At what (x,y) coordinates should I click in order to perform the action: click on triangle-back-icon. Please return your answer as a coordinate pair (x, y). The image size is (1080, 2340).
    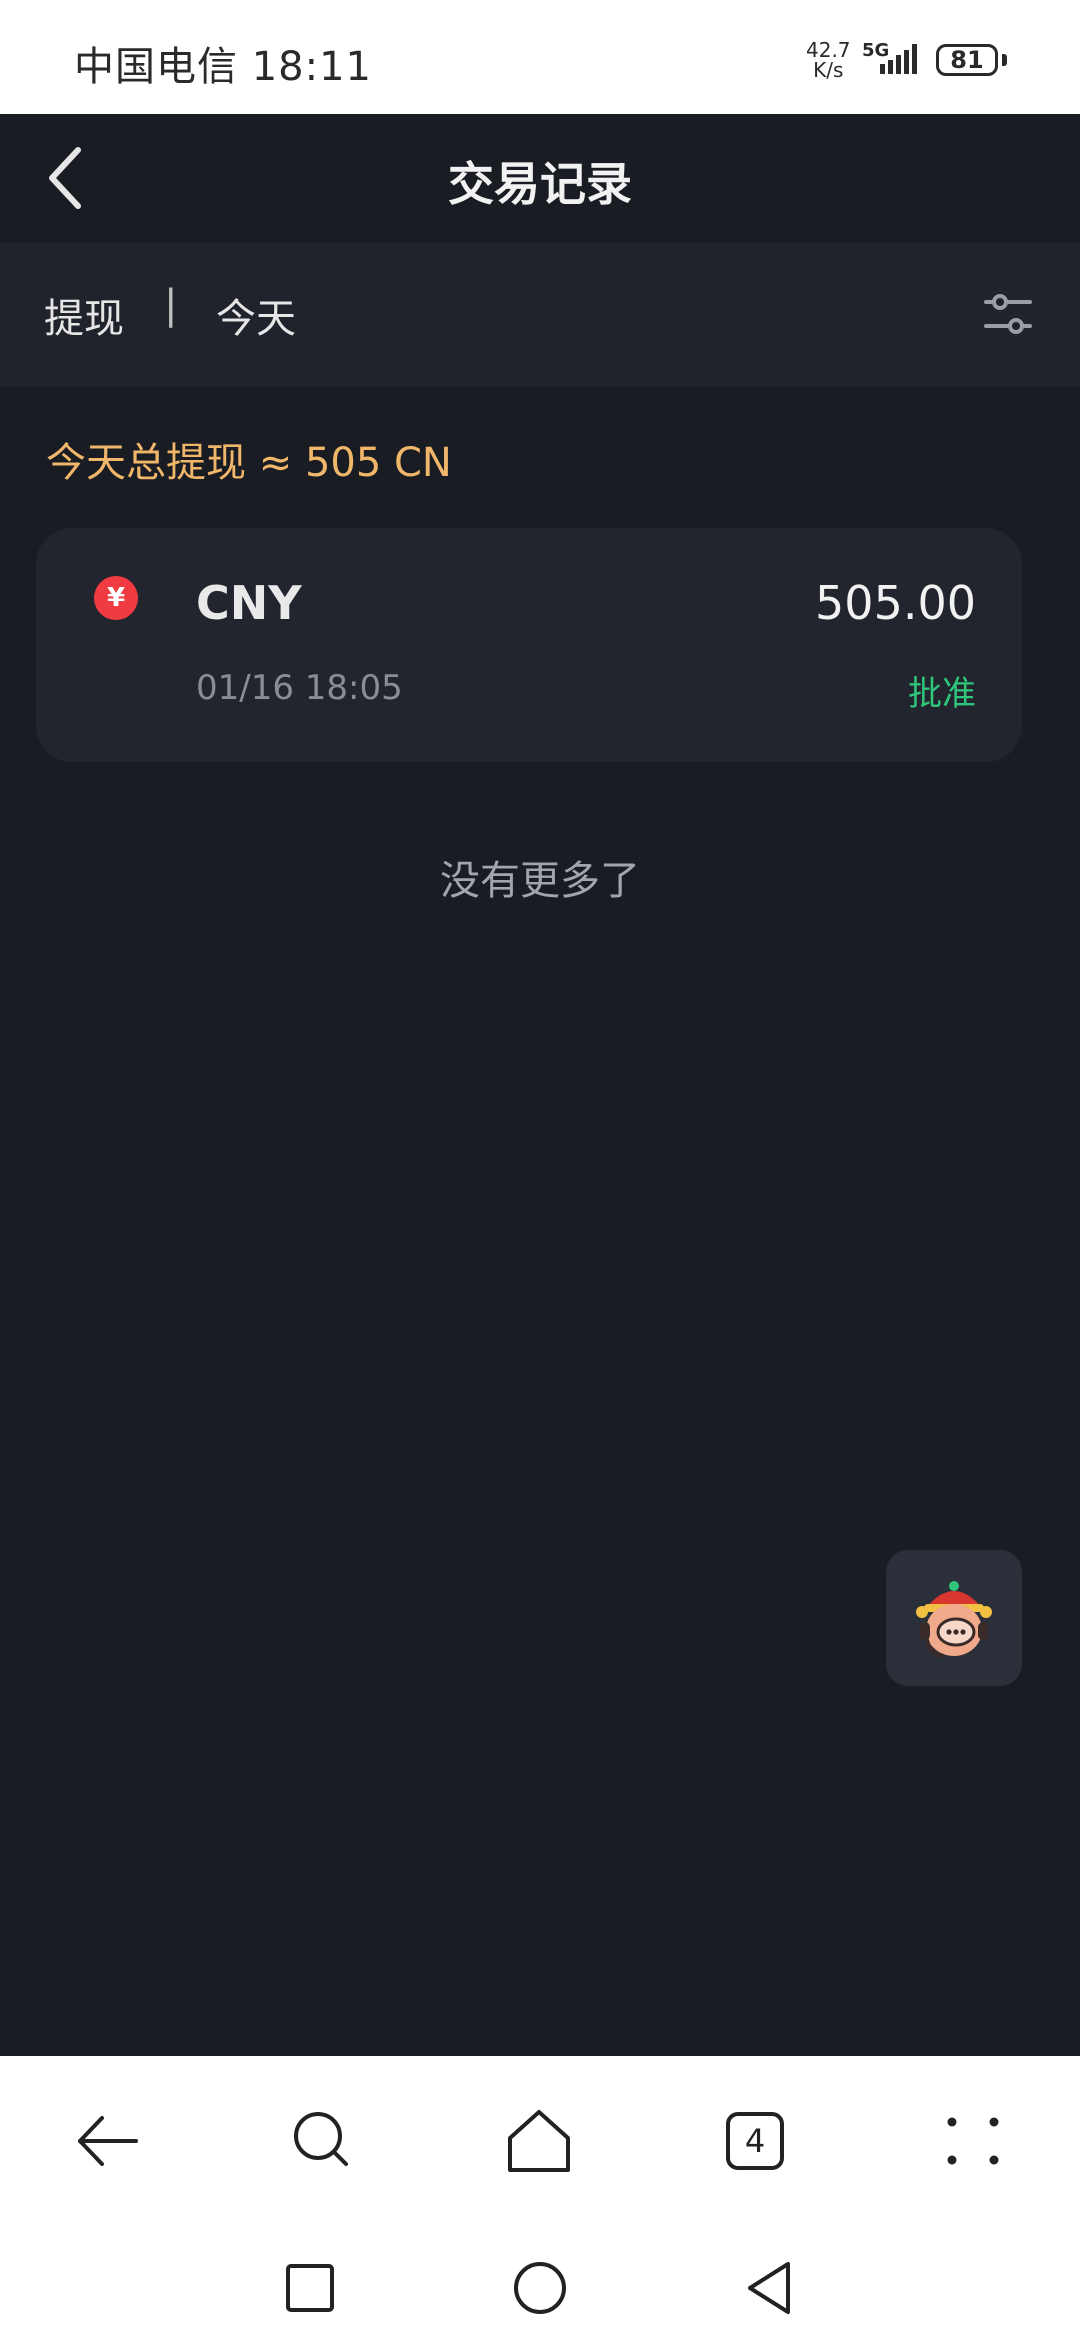
    Looking at the image, I should click on (770, 2288).